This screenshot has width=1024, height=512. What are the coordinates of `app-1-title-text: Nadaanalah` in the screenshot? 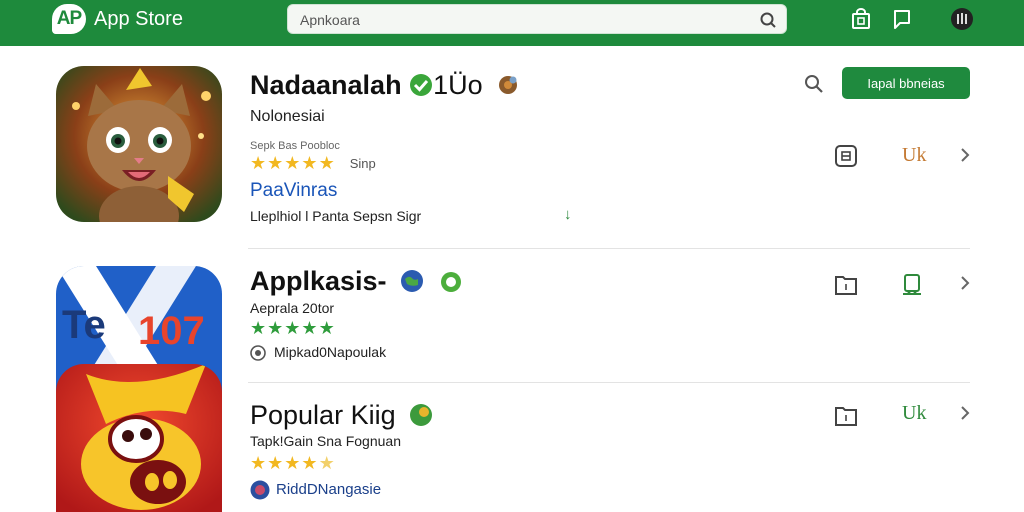 It's located at (326, 85).